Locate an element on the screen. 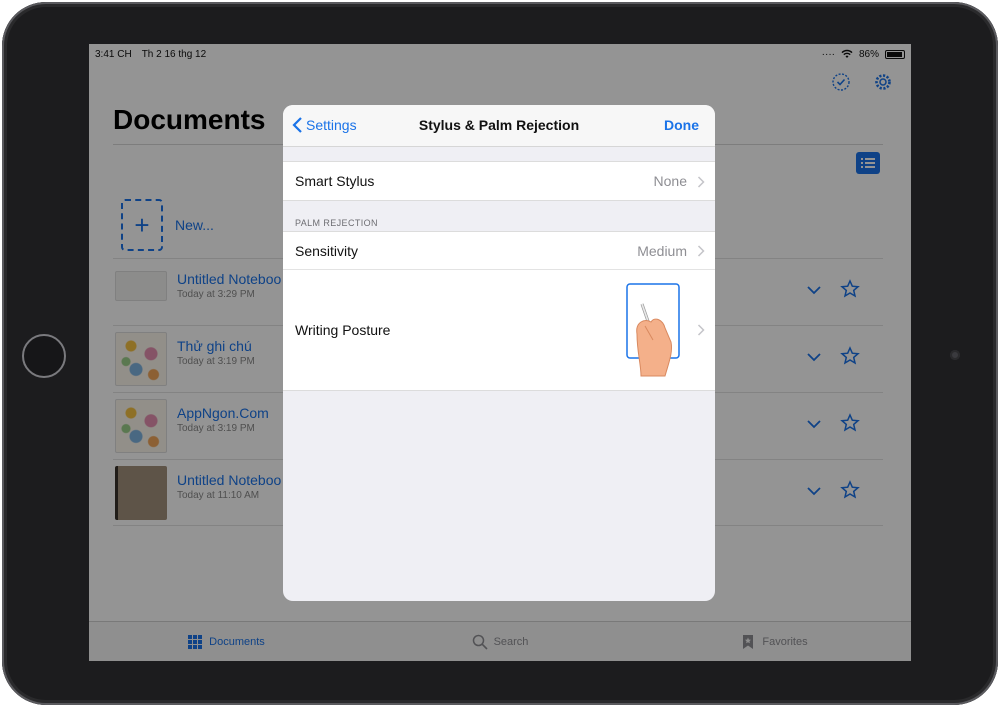 This screenshot has height=707, width=1000. modal-nav-bar: Settings Stylus & Palm Rejection Done is located at coordinates (499, 126).